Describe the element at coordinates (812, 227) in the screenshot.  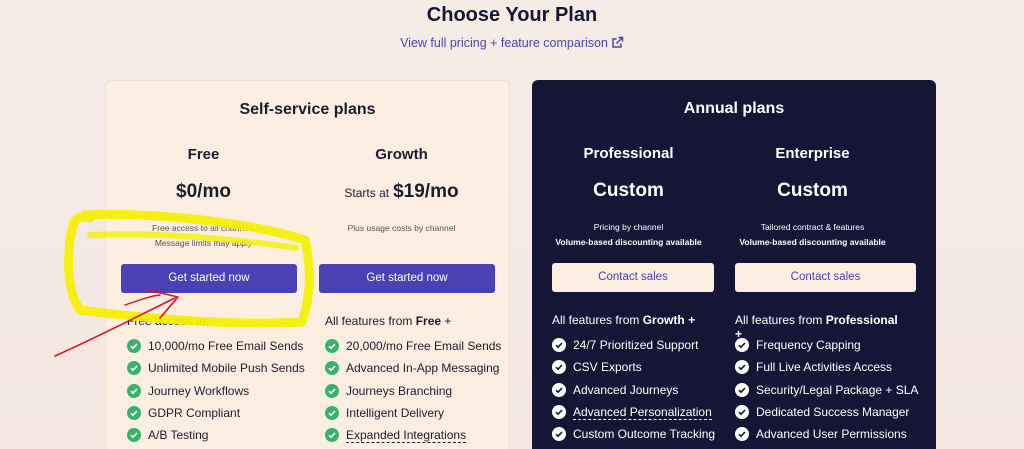
I see `plan-desc-line1: Tailored contract & features` at that location.